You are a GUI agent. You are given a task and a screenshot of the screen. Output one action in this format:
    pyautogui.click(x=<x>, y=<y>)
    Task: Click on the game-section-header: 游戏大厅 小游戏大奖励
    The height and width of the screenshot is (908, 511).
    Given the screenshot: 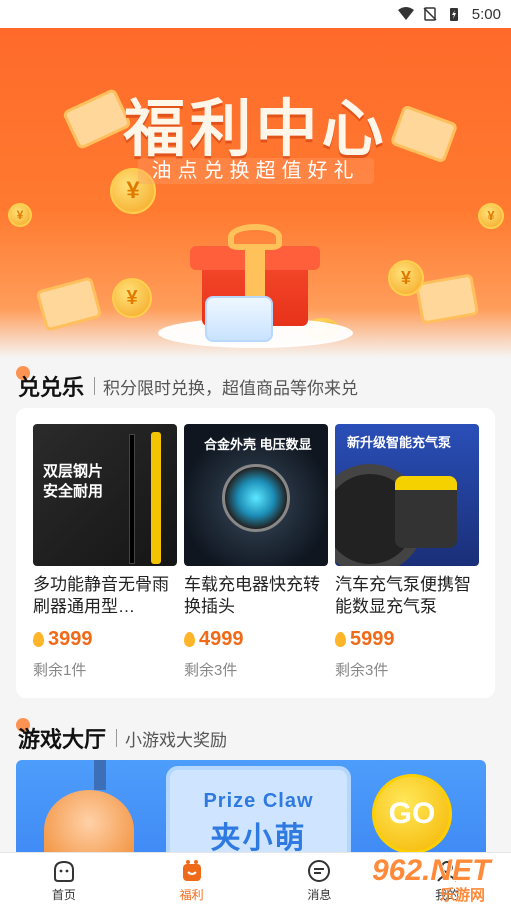 What is the action you would take?
    pyautogui.click(x=122, y=736)
    